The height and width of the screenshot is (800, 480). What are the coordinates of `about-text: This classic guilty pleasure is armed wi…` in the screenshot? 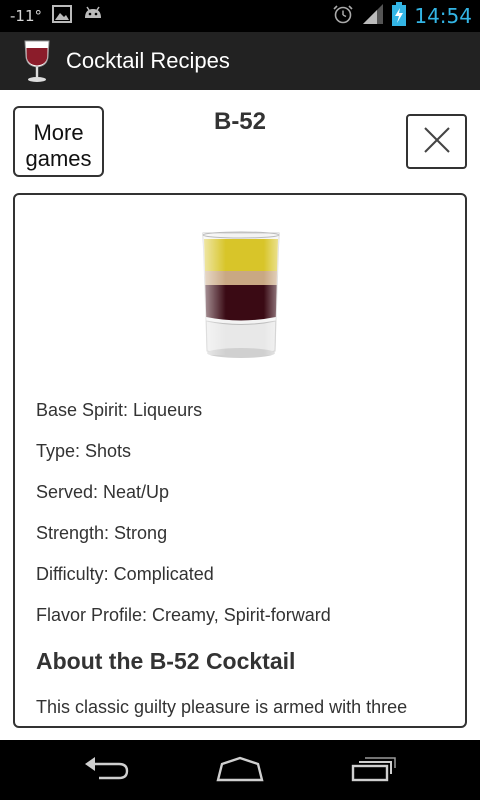 It's located at (222, 707).